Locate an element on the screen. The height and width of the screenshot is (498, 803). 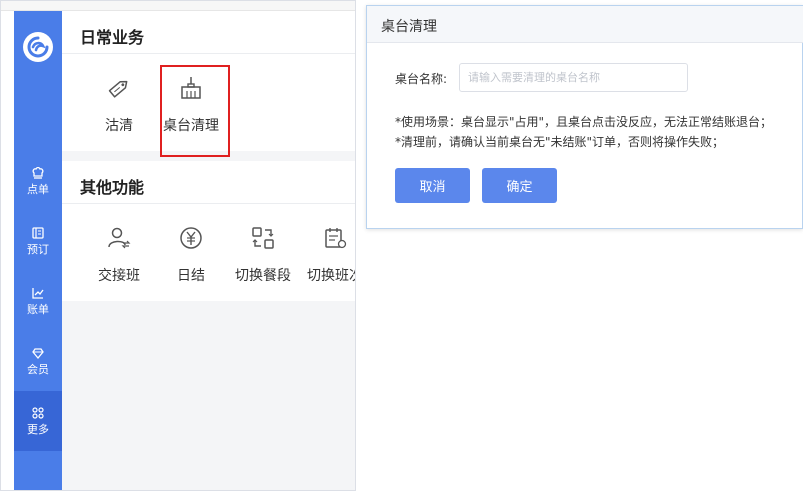
tile-daily-close: 日结 is located at coordinates (191, 257).